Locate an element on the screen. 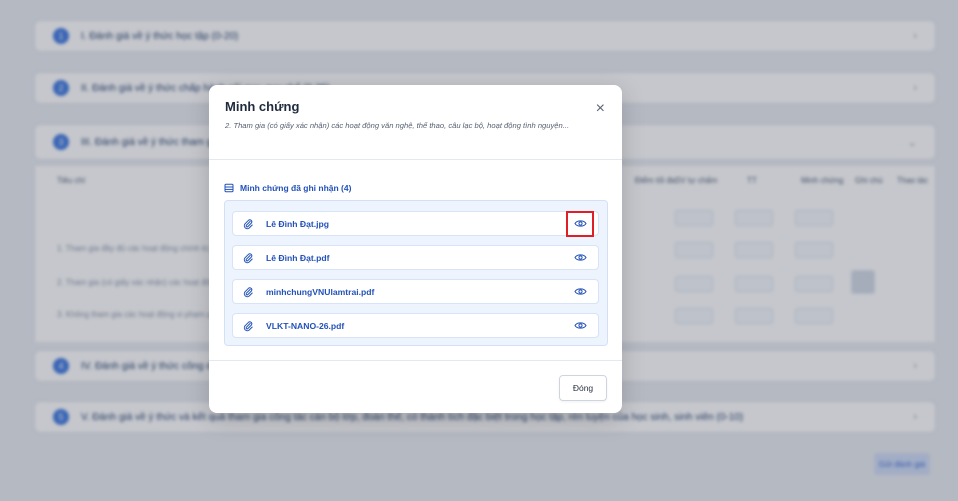 This screenshot has width=958, height=501. file-item: Lê Đình Đạt.jpg is located at coordinates (415, 223).